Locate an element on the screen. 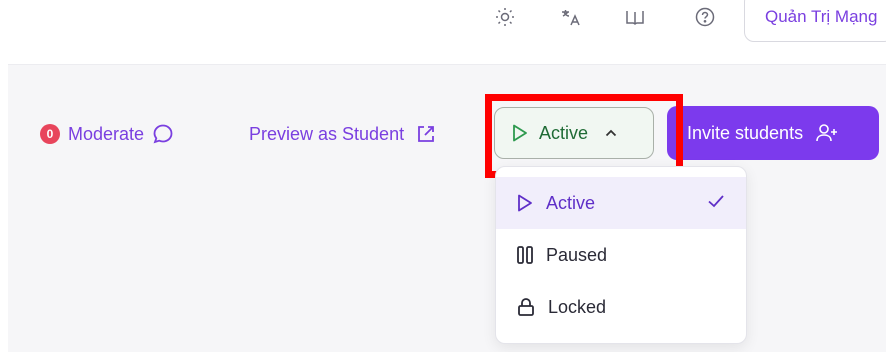  status-menu-label: Paused is located at coordinates (577, 254).